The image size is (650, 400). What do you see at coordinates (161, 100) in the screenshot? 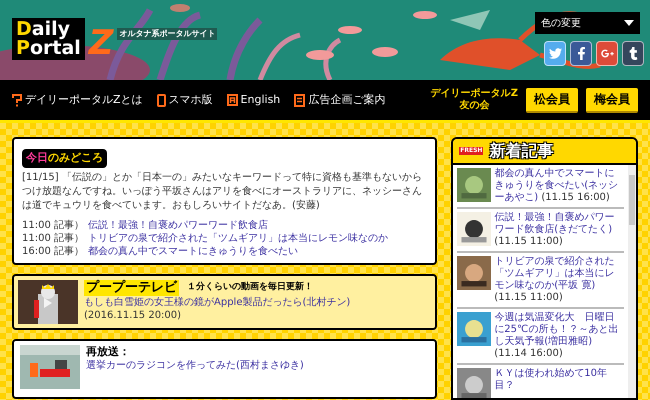
I see `phone-icon` at bounding box center [161, 100].